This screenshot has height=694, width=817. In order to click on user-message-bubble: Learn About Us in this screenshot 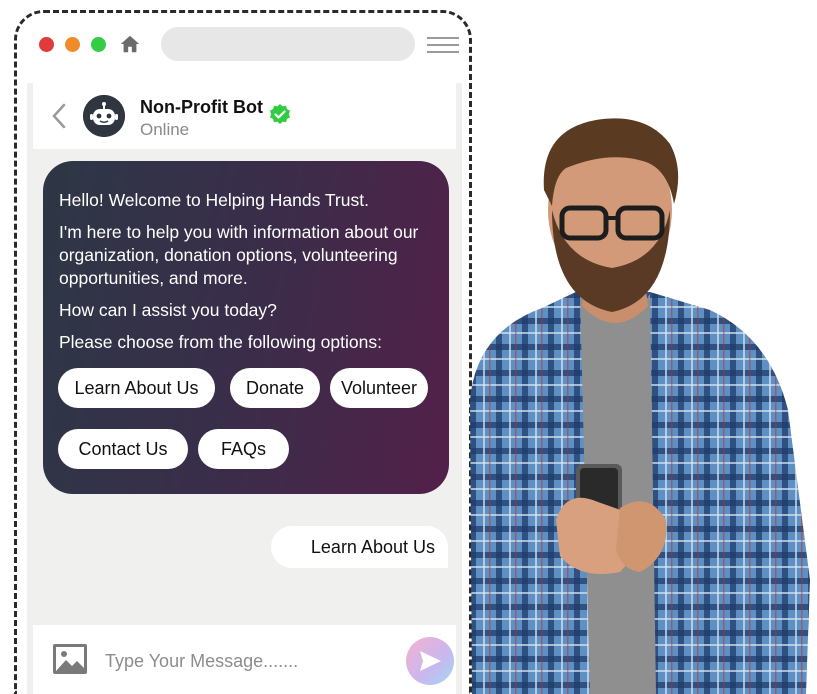, I will do `click(359, 547)`.